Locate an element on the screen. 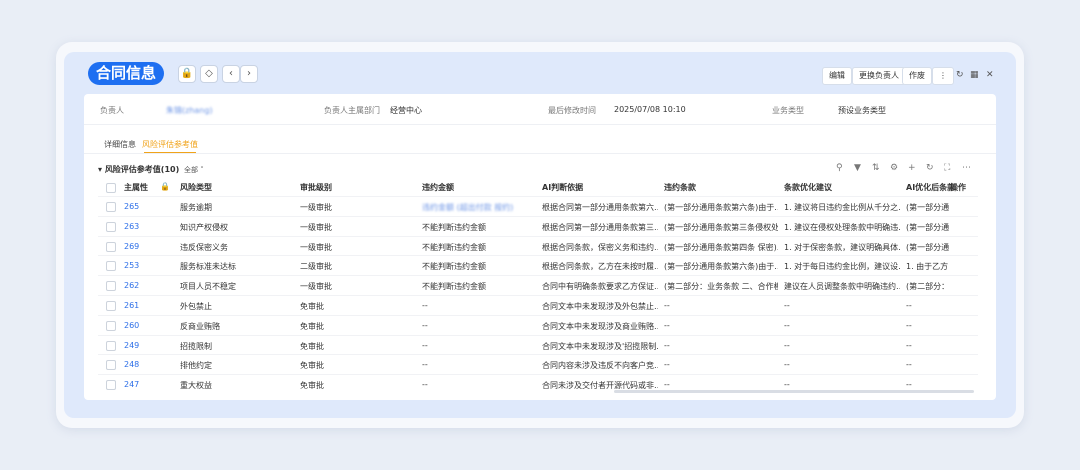 The width and height of the screenshot is (1080, 470). row-optimized: 1. 由于乙方 is located at coordinates (927, 267).